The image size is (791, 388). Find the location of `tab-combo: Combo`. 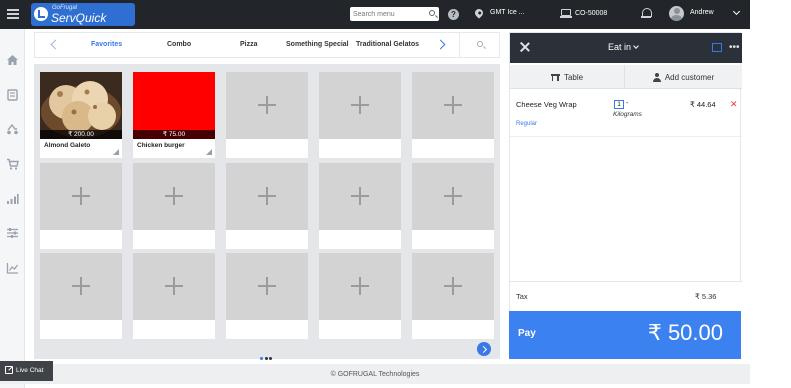

tab-combo: Combo is located at coordinates (179, 44).